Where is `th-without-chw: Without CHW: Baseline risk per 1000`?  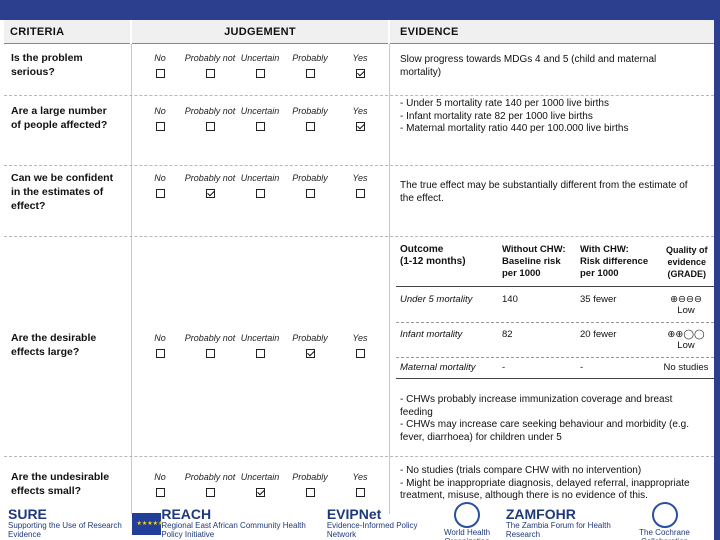
th-without-chw: Without CHW: Baseline risk per 1000 is located at coordinates (534, 261).